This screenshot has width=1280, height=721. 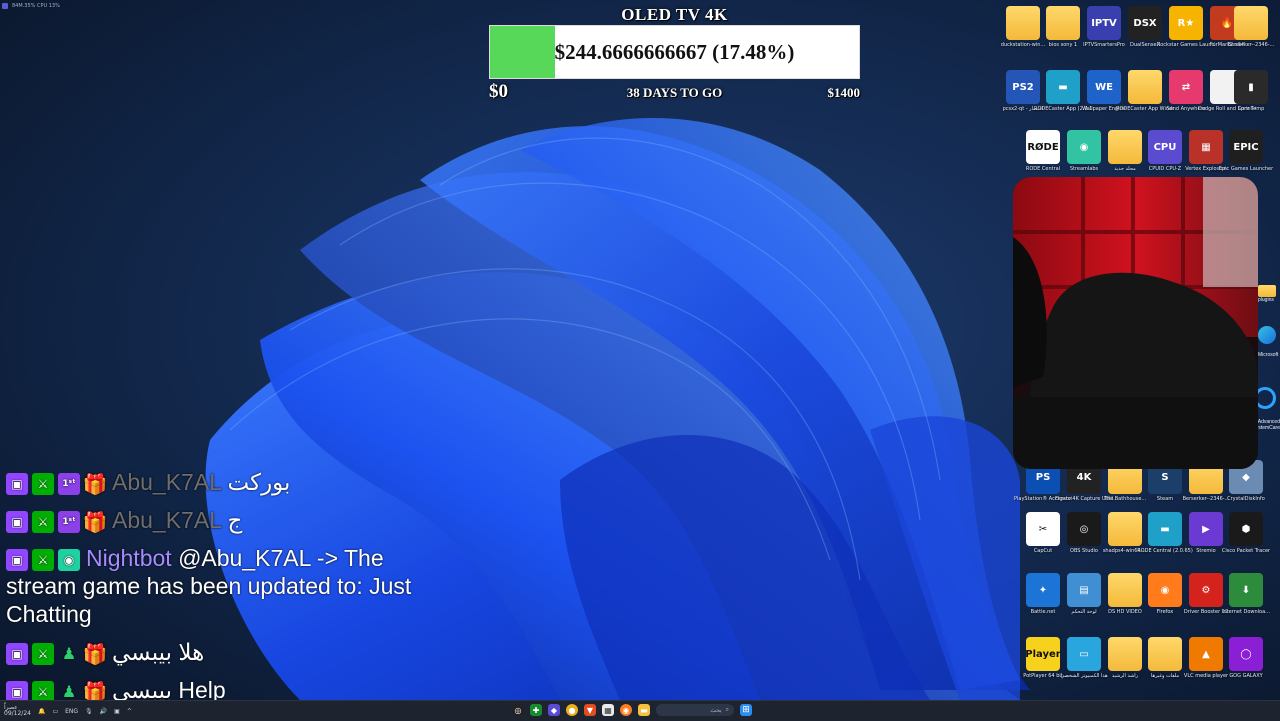 I want to click on firefox-taskbar-icon: ◉, so click(x=626, y=710).